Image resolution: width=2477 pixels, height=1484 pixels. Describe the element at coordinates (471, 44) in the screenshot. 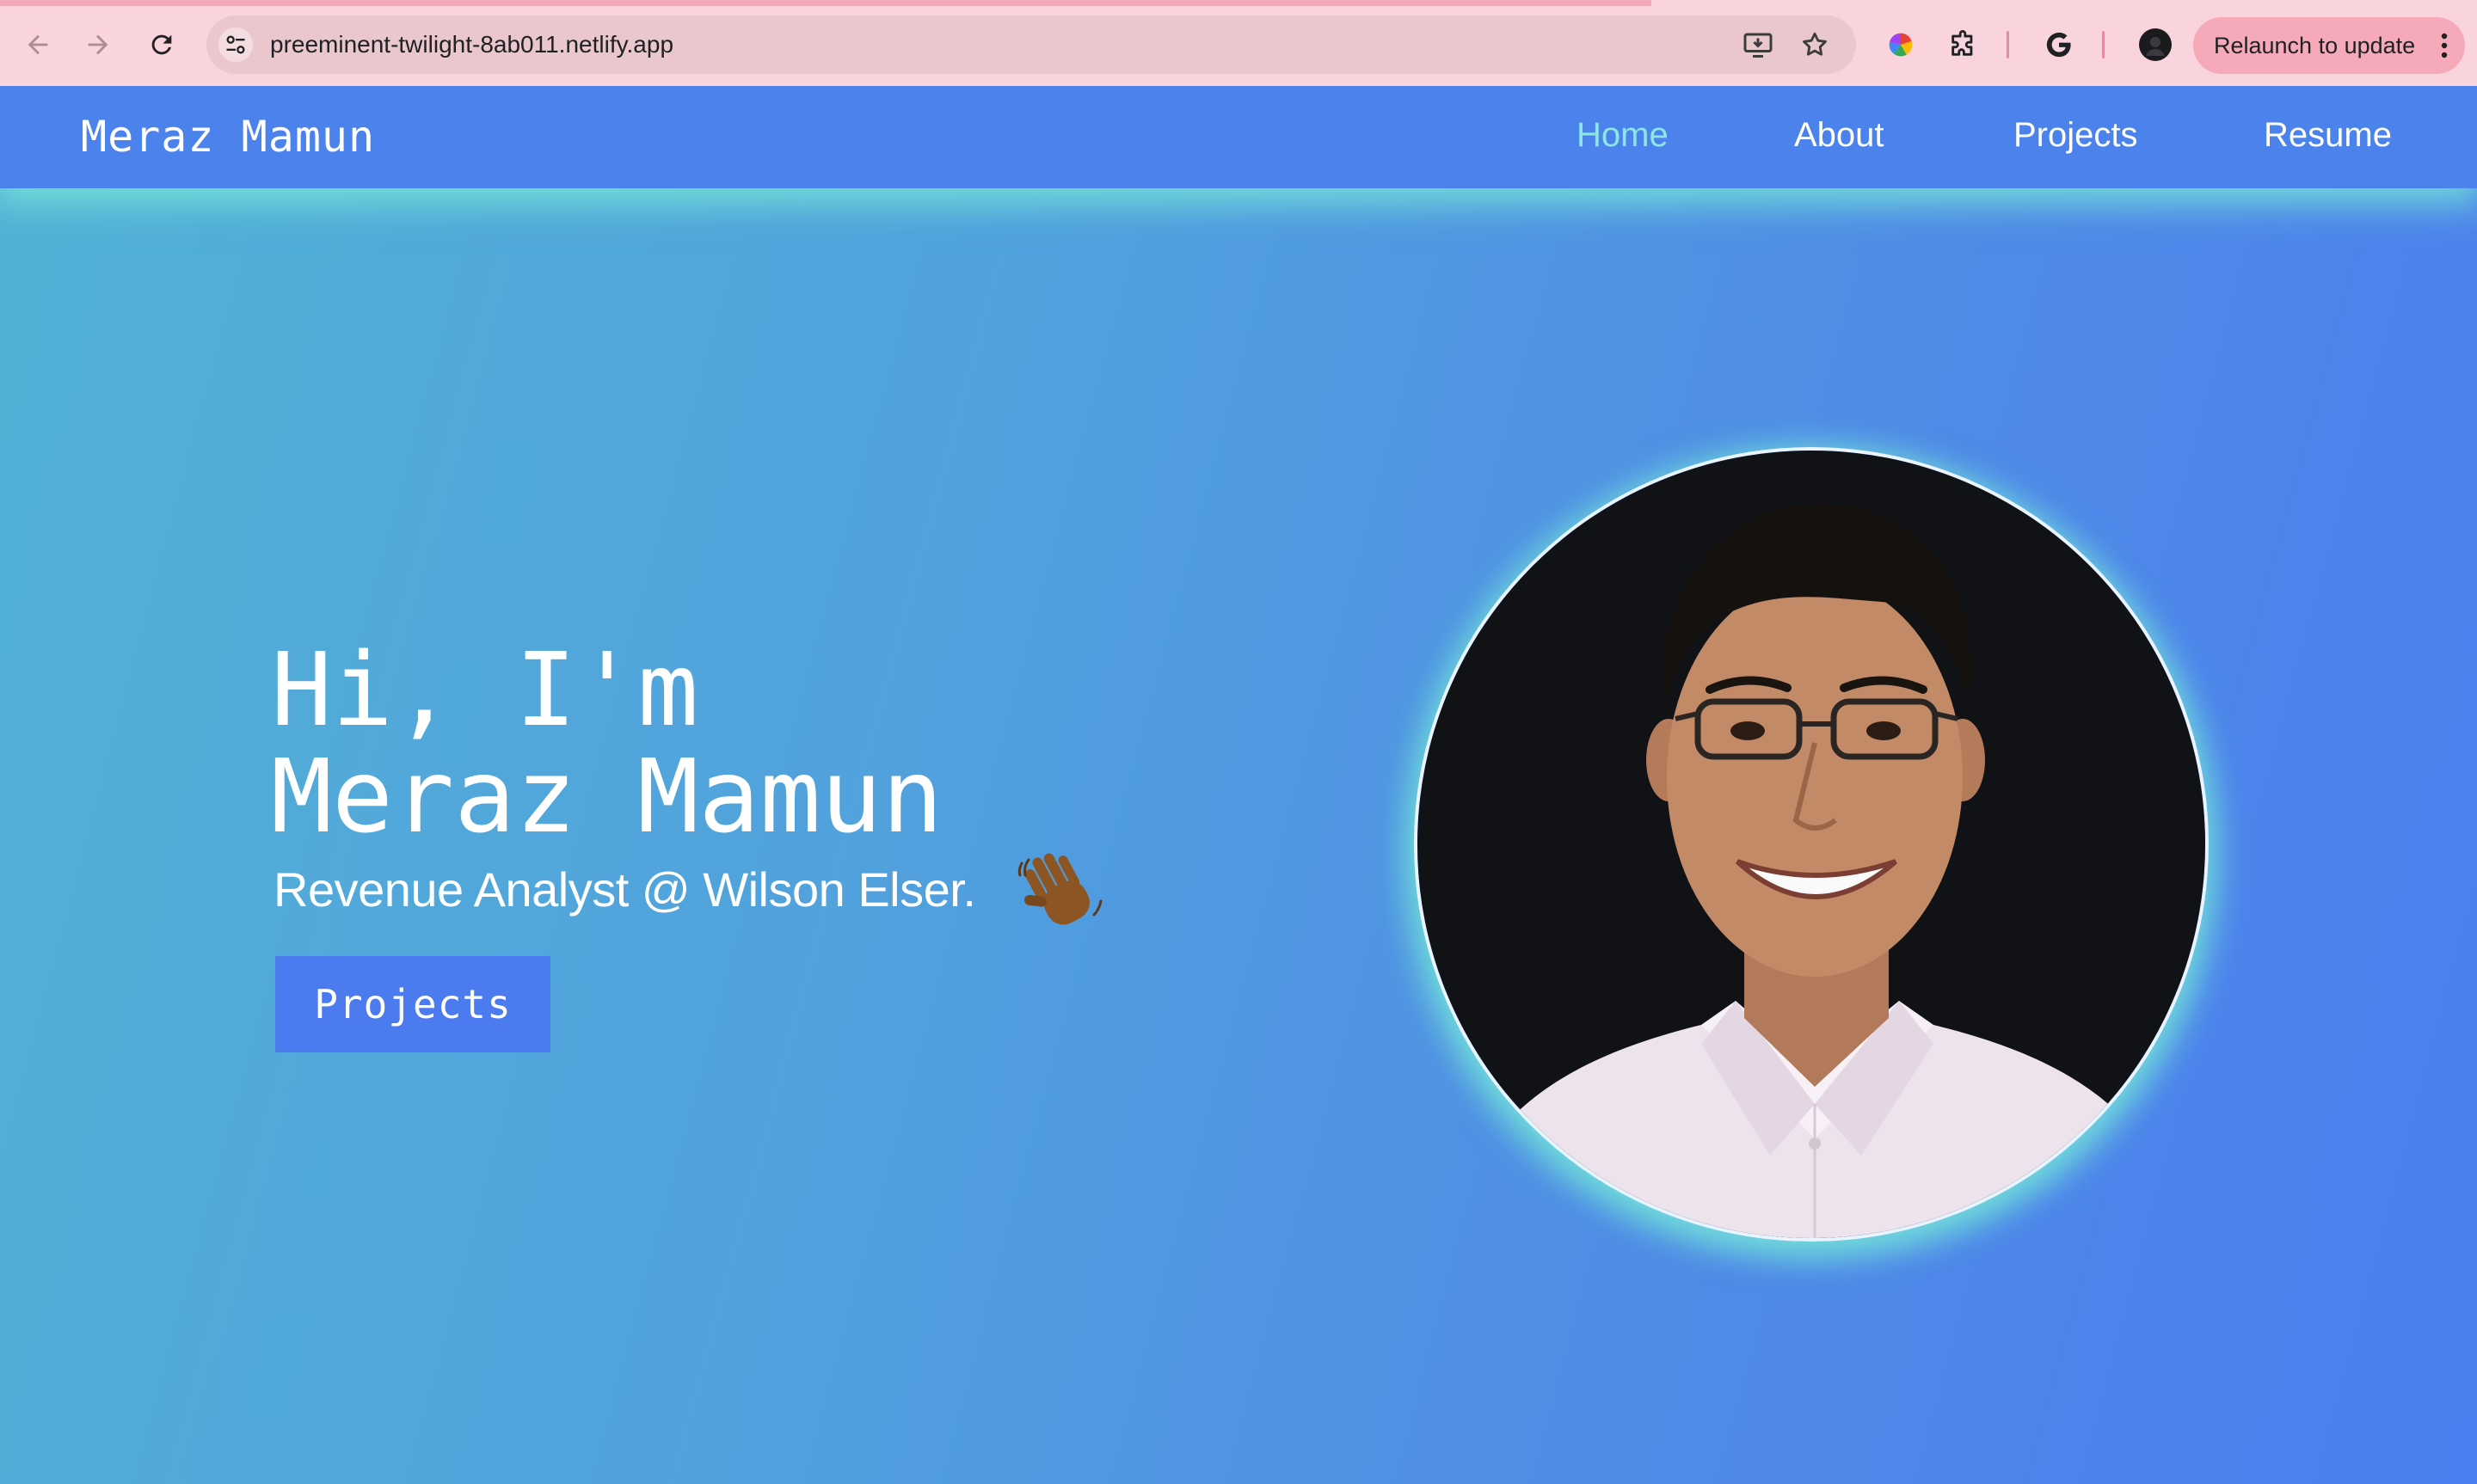

I see `url-text: preeminent-twilight-8ab011.netlify.app` at that location.